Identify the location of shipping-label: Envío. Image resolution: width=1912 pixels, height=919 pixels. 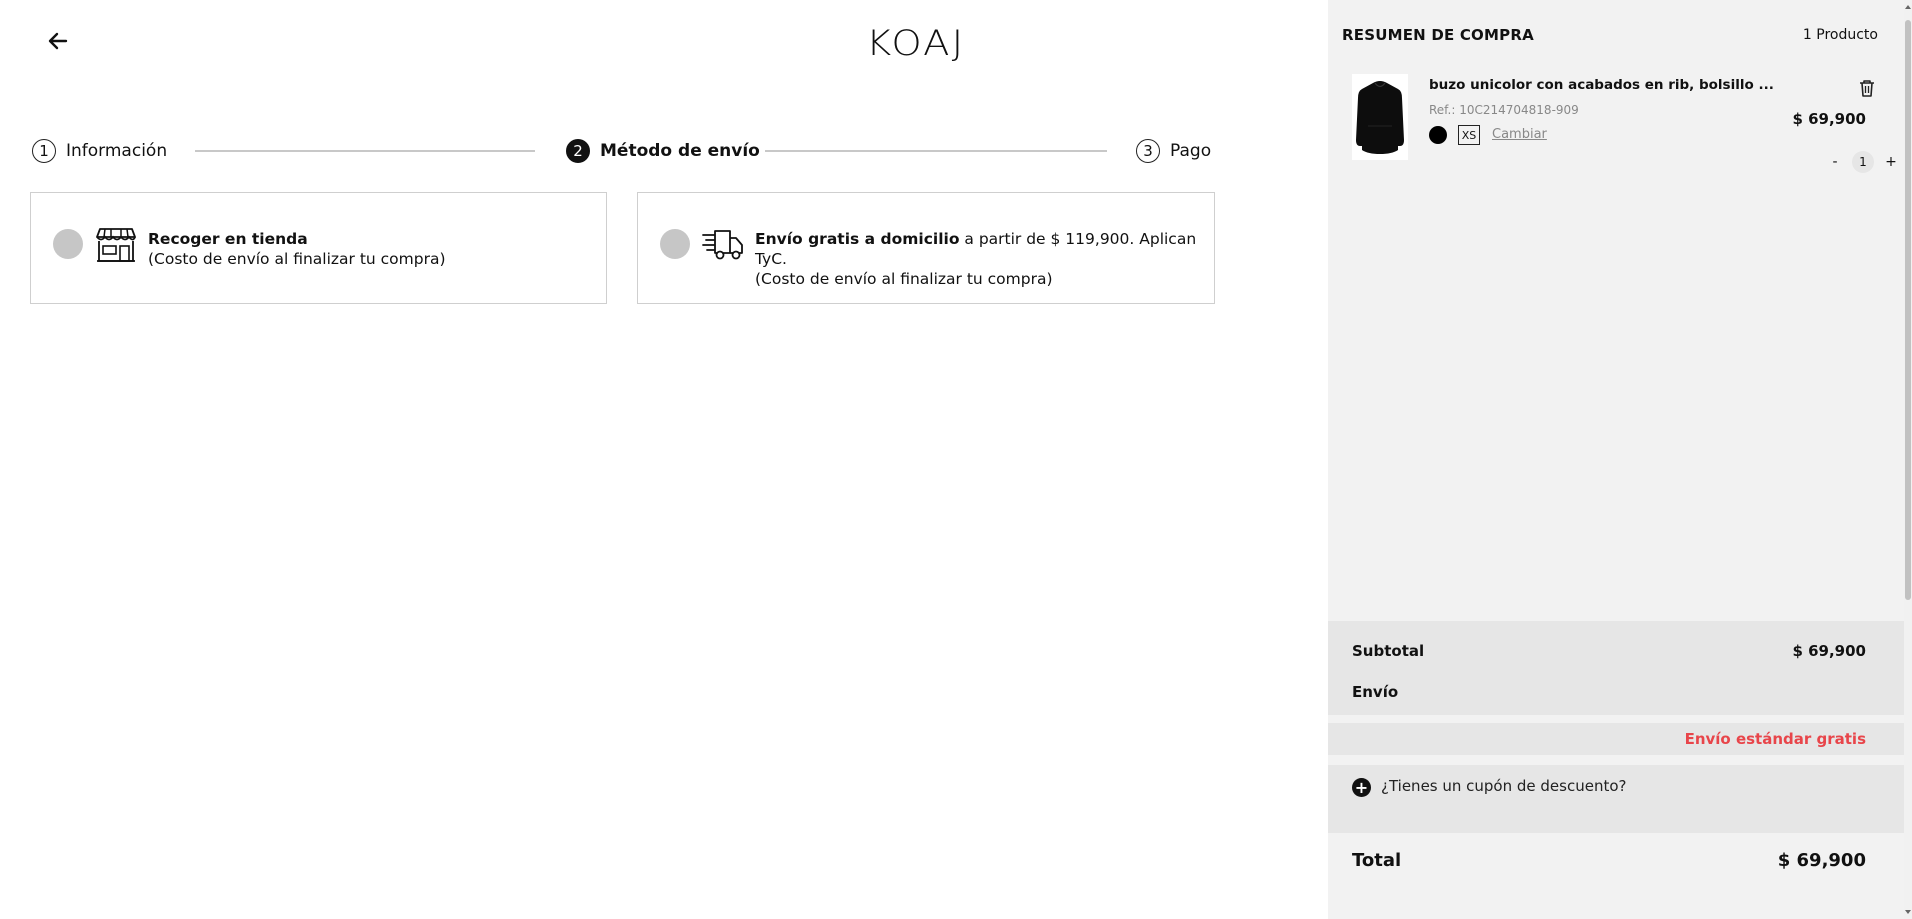
(1375, 692).